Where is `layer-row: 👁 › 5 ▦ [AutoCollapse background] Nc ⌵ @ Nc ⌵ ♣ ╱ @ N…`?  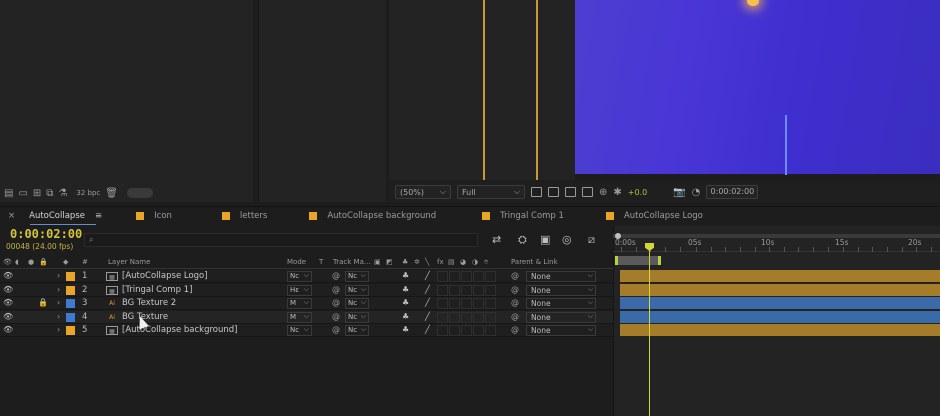
layer-row: 👁 › 5 ▦ [AutoCollapse background] Nc ⌵ @ Nc ⌵ ♣ ╱ @ N… is located at coordinates (306, 330).